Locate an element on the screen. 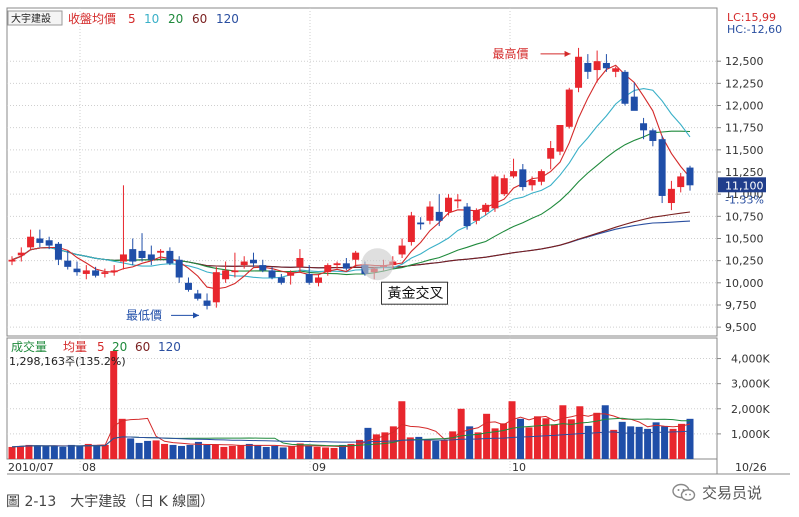  golden-cross-marker is located at coordinates (377, 264).